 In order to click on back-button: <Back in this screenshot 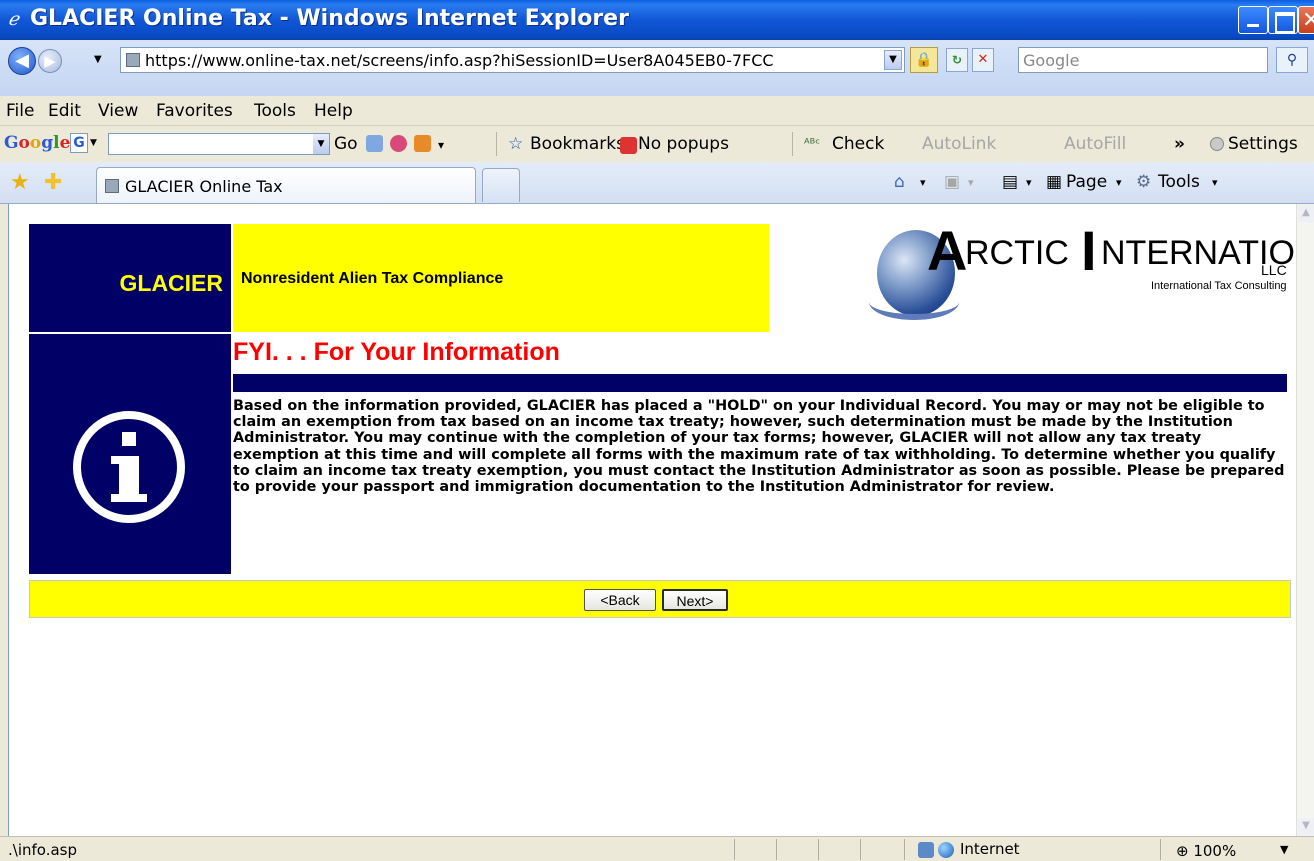, I will do `click(620, 600)`.